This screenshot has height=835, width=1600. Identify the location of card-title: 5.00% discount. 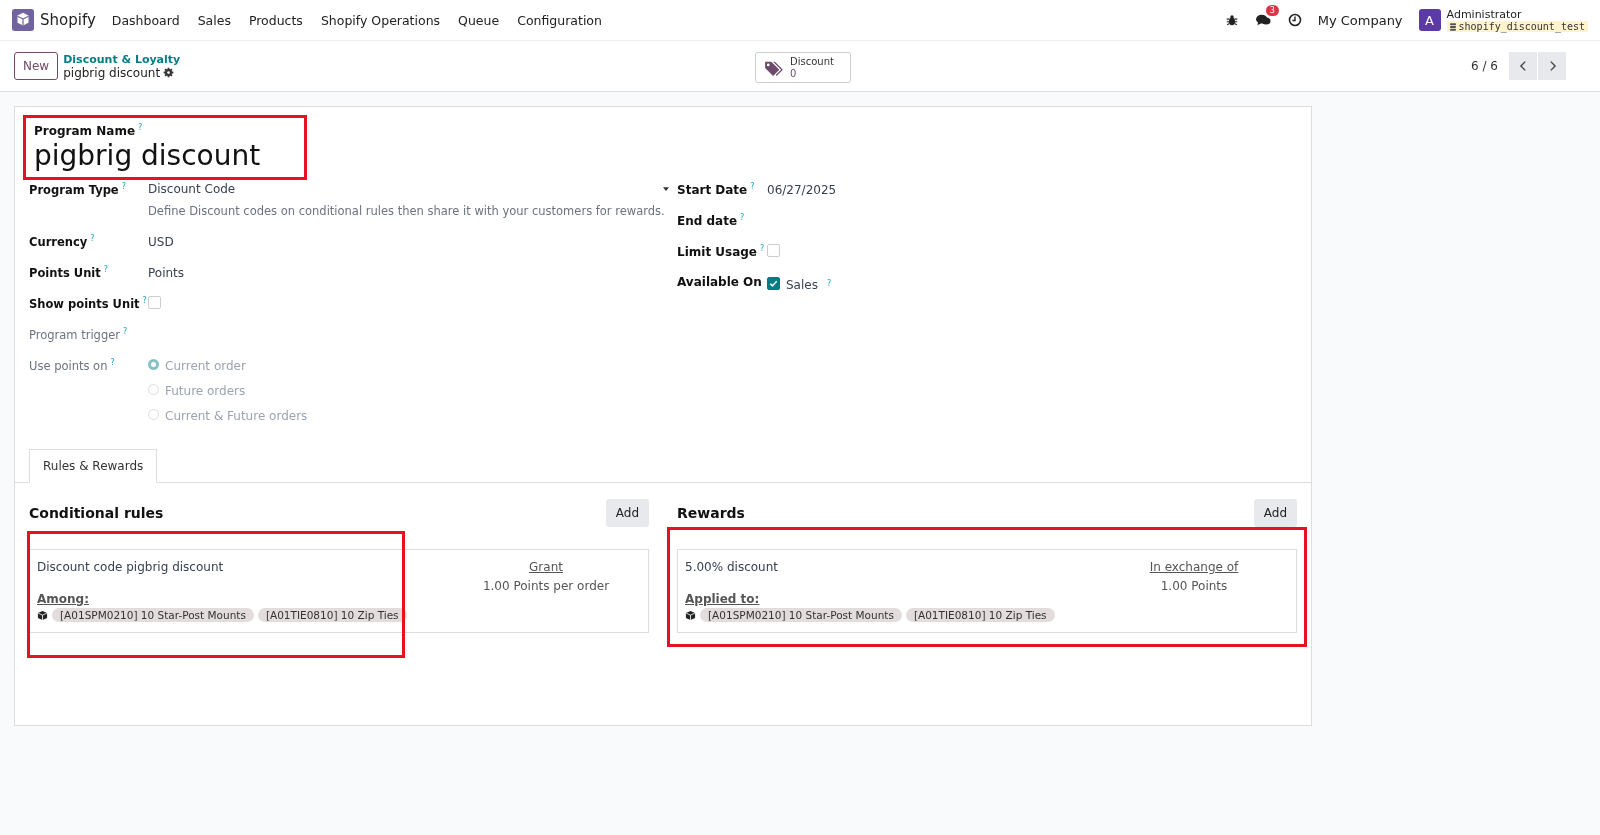
(732, 567).